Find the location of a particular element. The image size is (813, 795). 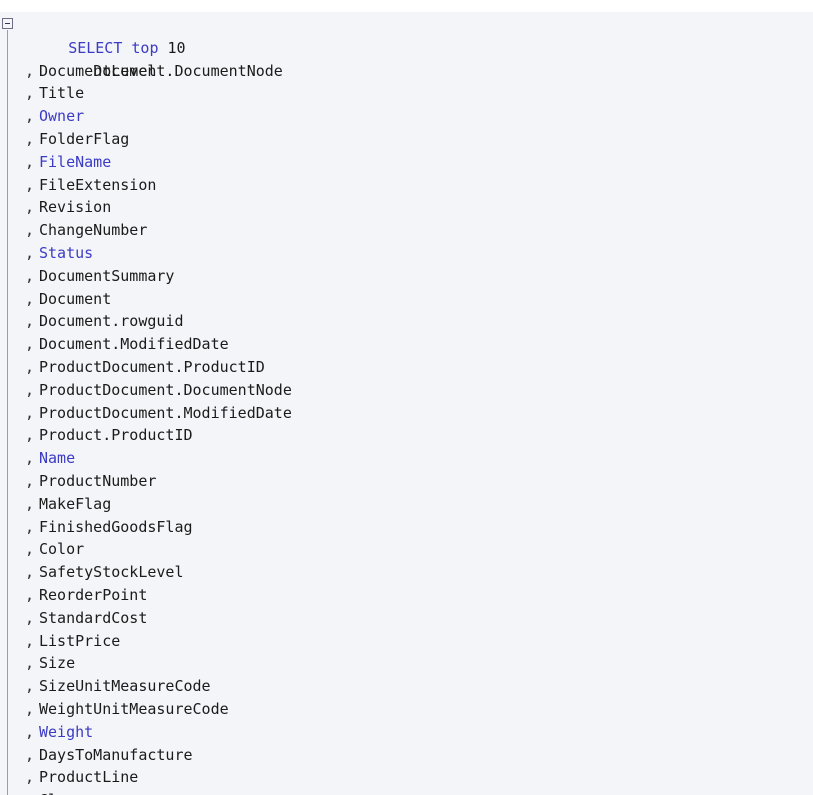

code-line-statement: SELECT top 10 is located at coordinates (406, 35).